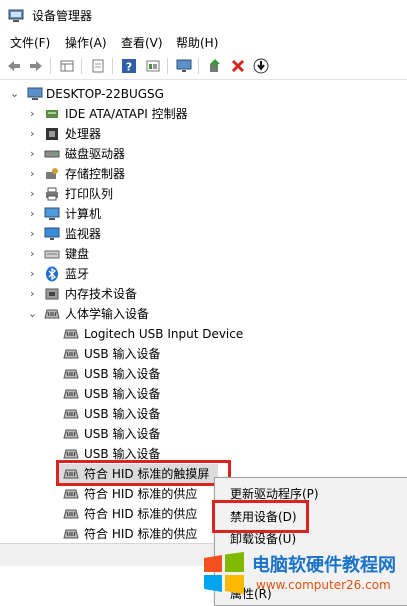 The height and width of the screenshot is (606, 407). Describe the element at coordinates (52, 194) in the screenshot. I see `printer-icon` at that location.